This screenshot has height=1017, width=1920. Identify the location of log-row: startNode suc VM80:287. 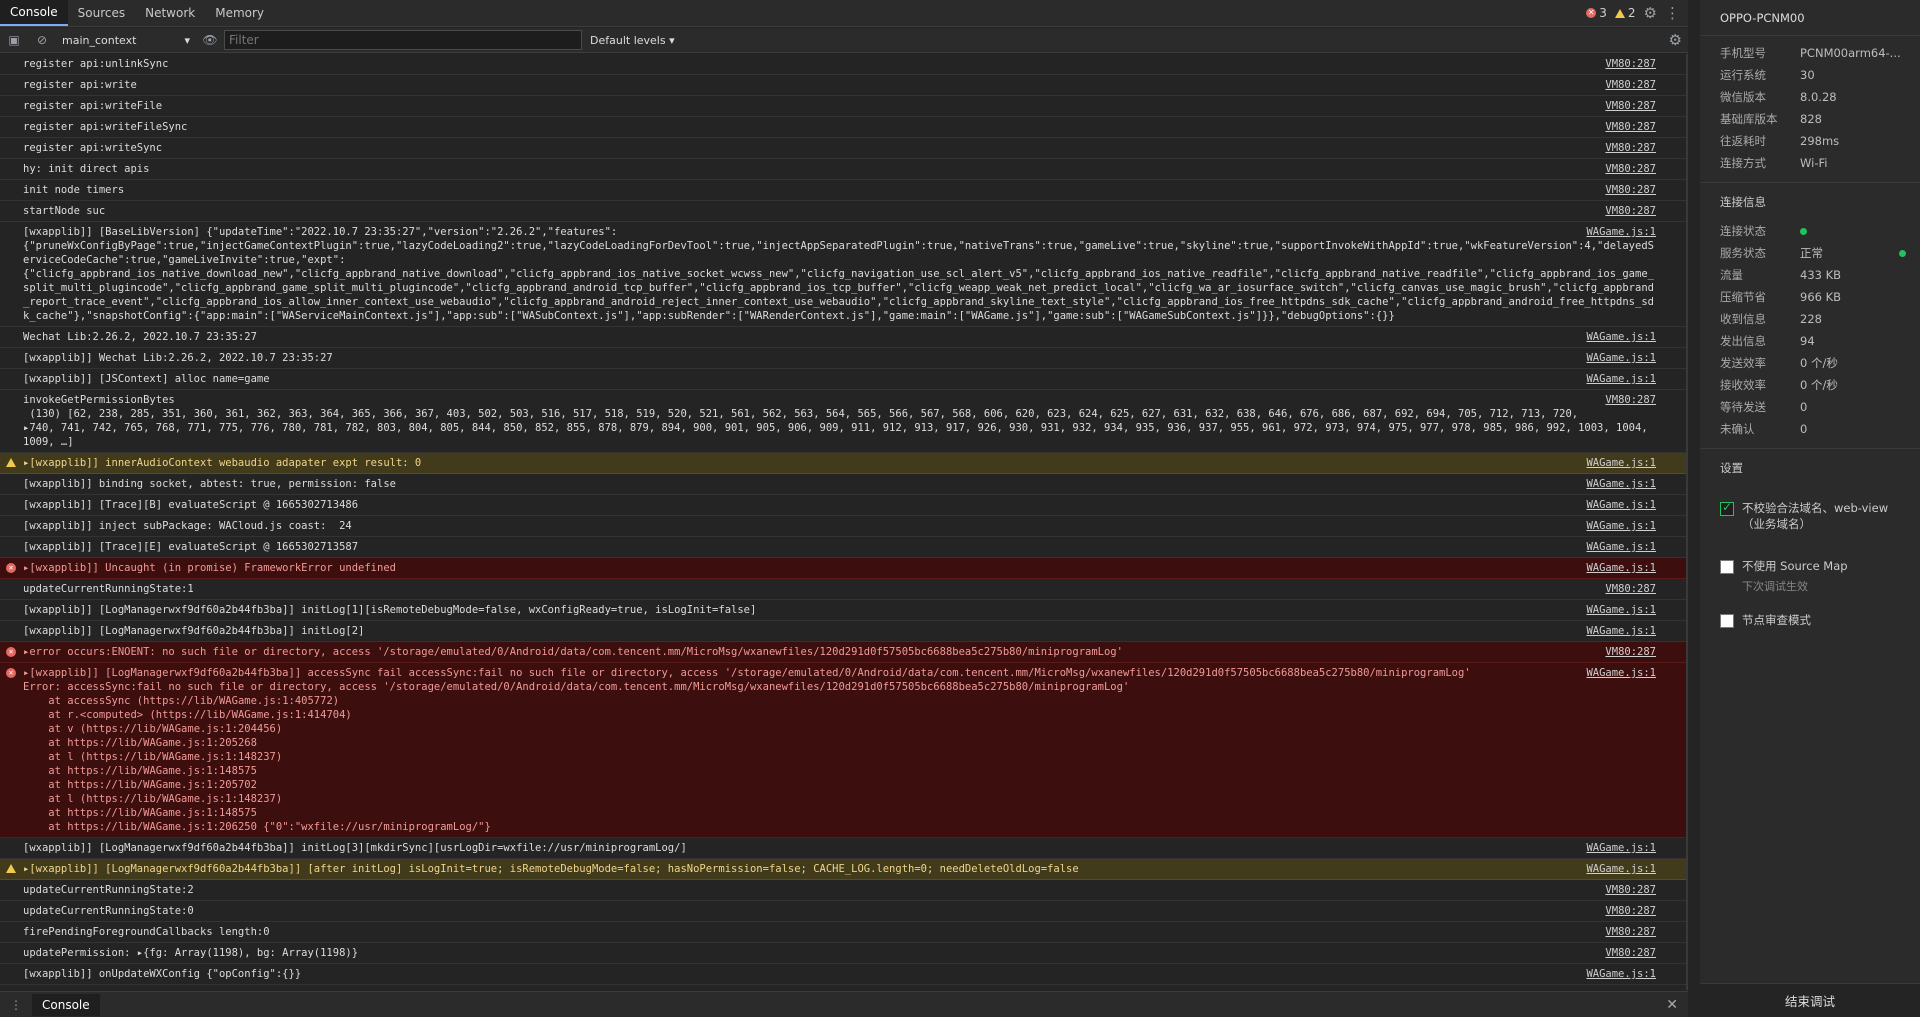
(843, 211).